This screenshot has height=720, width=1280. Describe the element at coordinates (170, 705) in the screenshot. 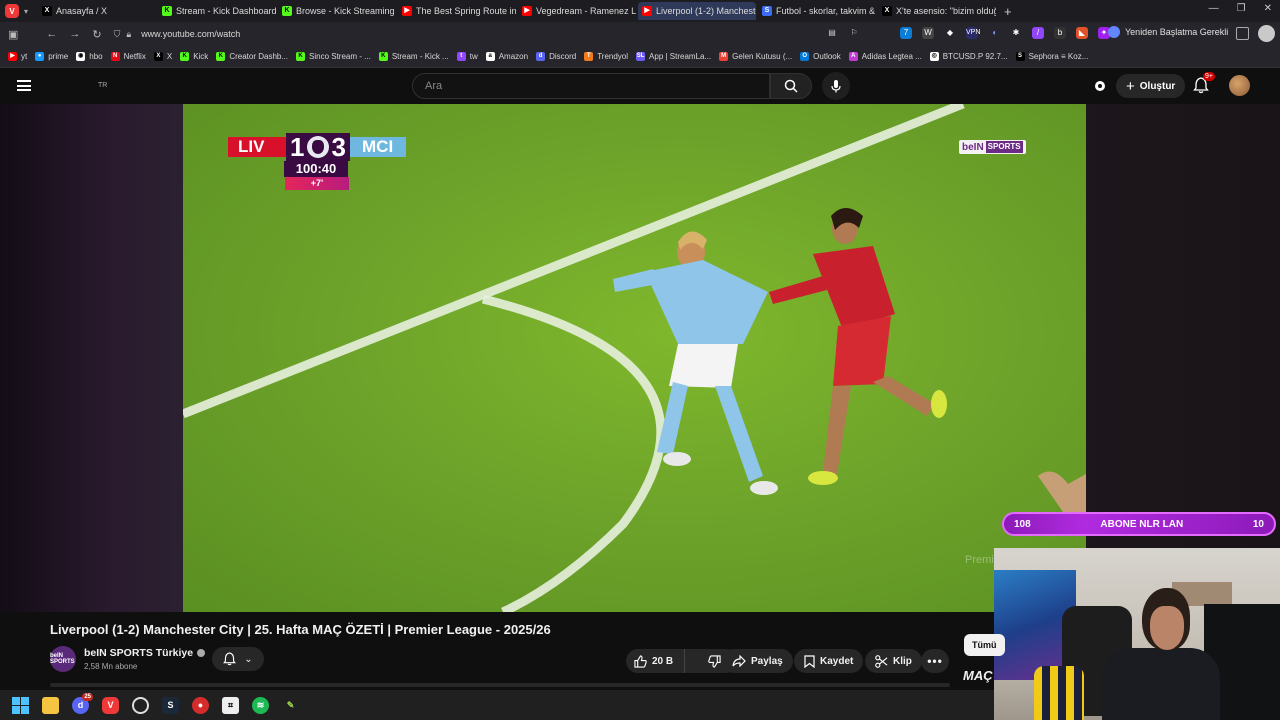

I see `steam-taskbar-icon: S` at that location.